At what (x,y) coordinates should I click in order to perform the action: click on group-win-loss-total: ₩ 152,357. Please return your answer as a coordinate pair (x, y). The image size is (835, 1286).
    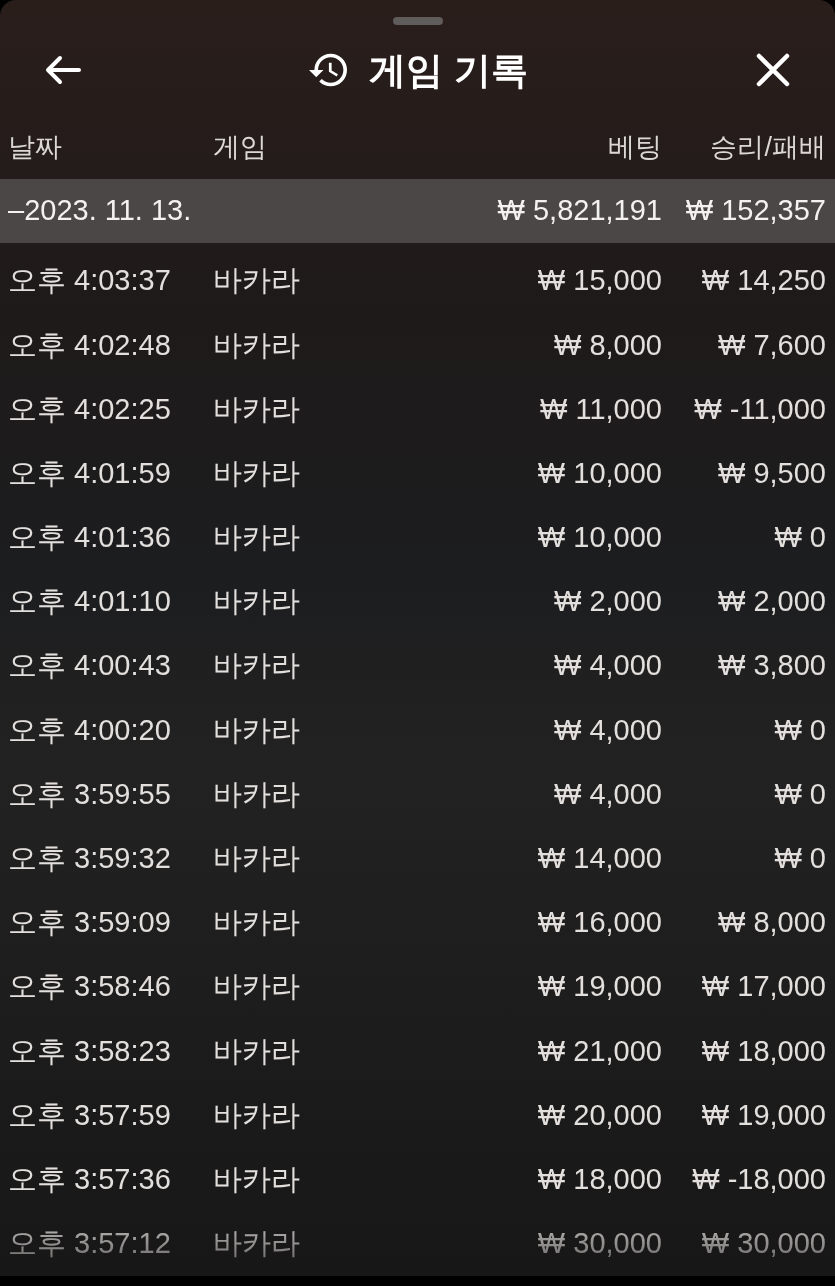
    Looking at the image, I should click on (755, 211).